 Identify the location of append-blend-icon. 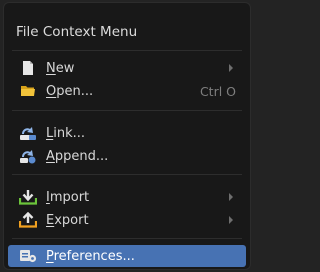
(28, 156).